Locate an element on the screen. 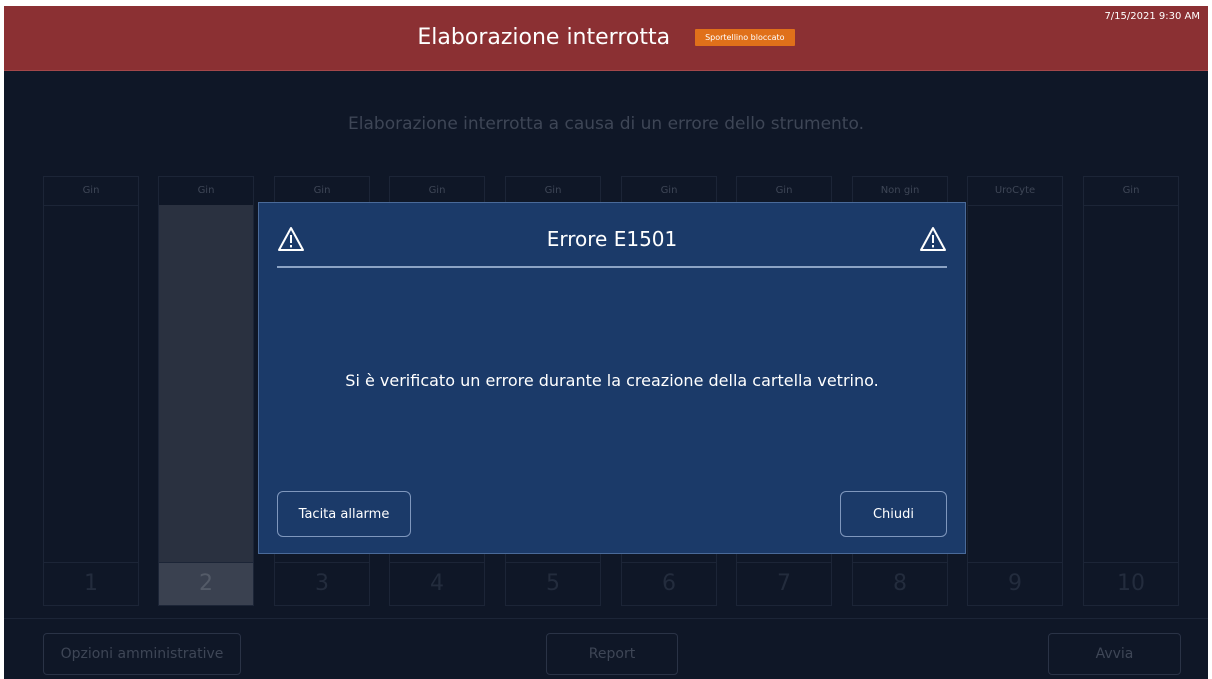 This screenshot has width=1212, height=679. slot-fill is located at coordinates (206, 384).